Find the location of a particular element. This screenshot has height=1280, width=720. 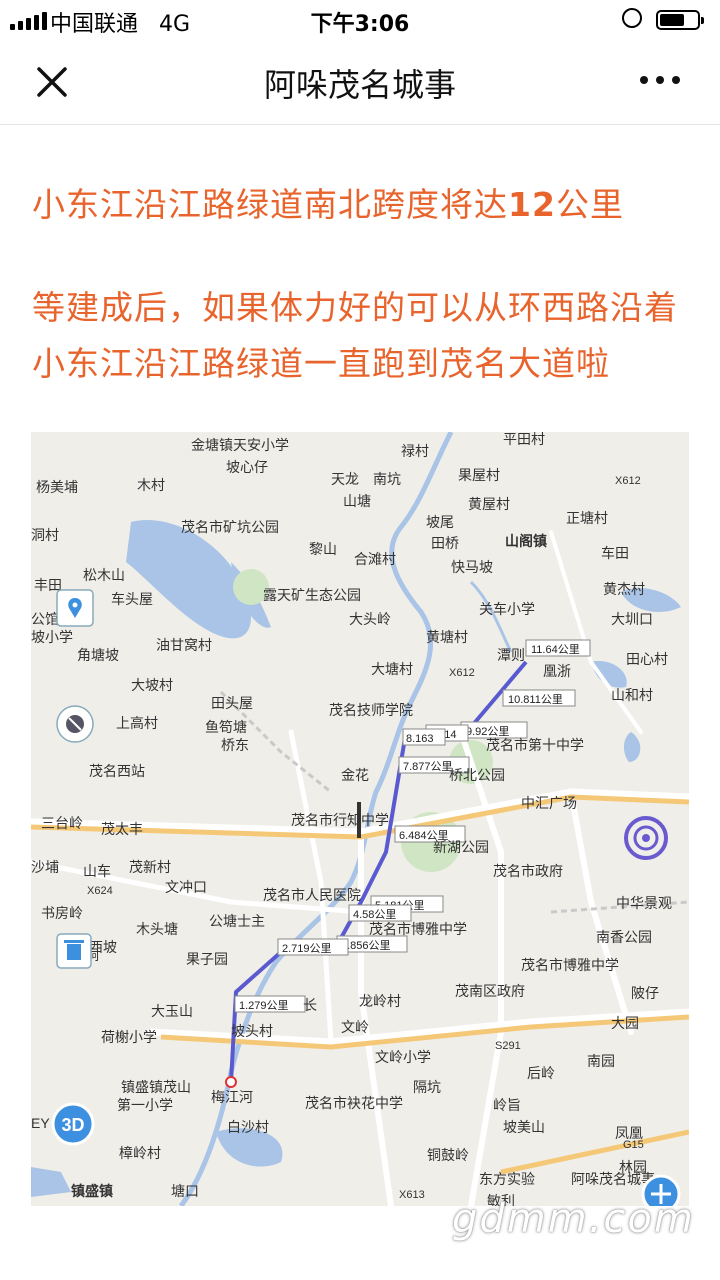

place-label: 桥北公园 is located at coordinates (477, 775).